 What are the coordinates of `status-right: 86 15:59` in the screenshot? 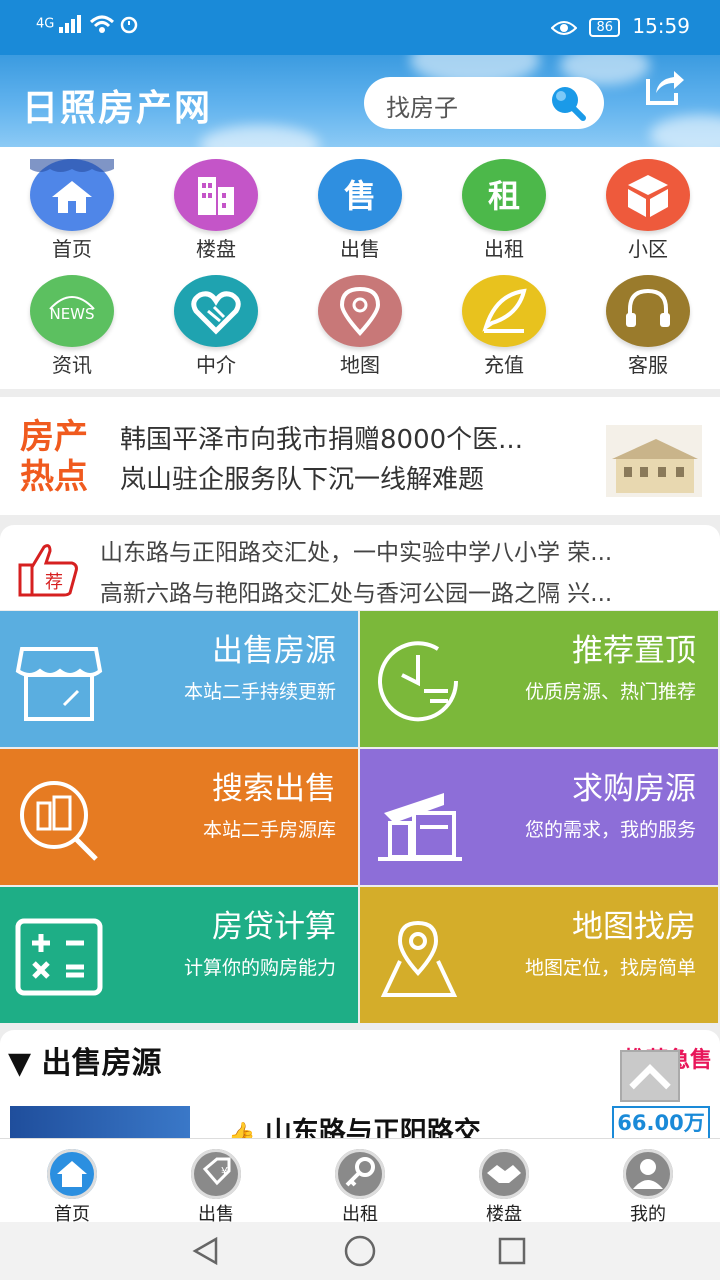 It's located at (620, 26).